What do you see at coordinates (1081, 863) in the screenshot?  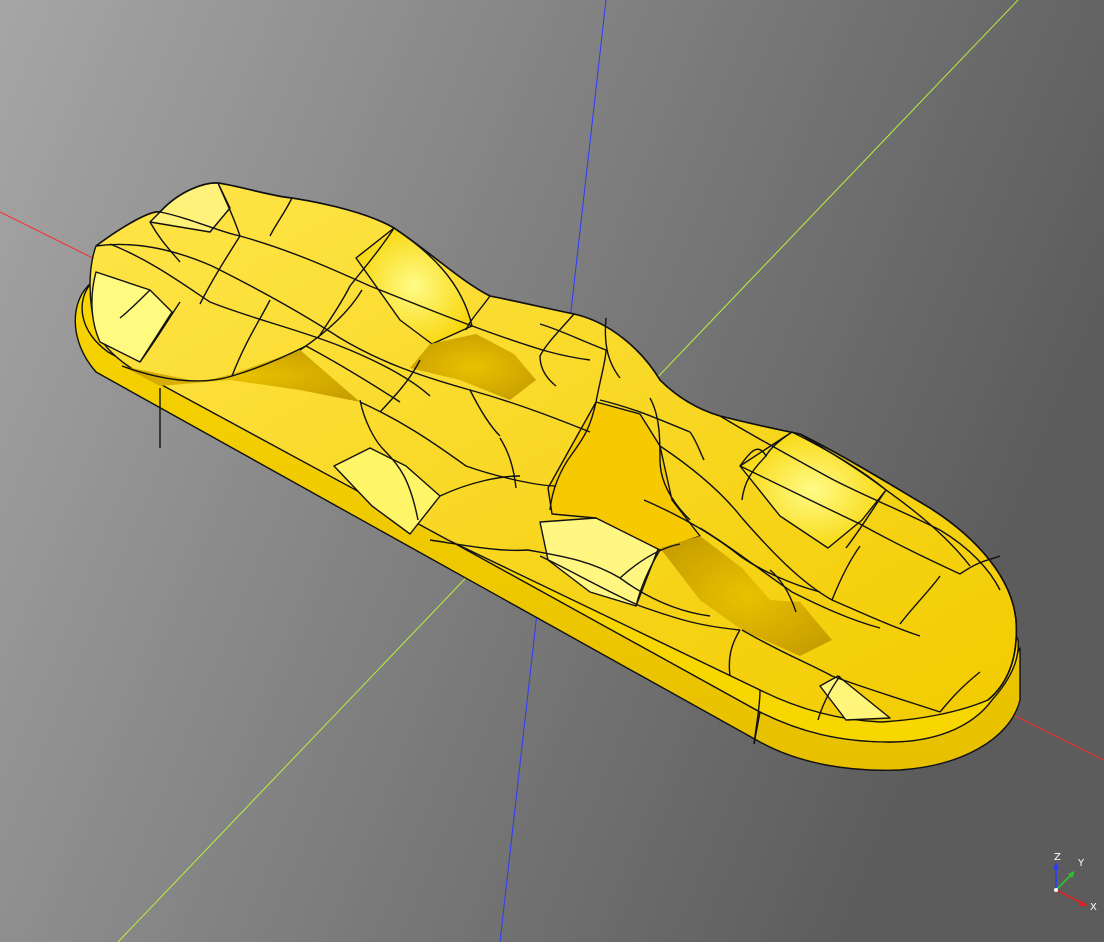 I see `triad-label-y: Y` at bounding box center [1081, 863].